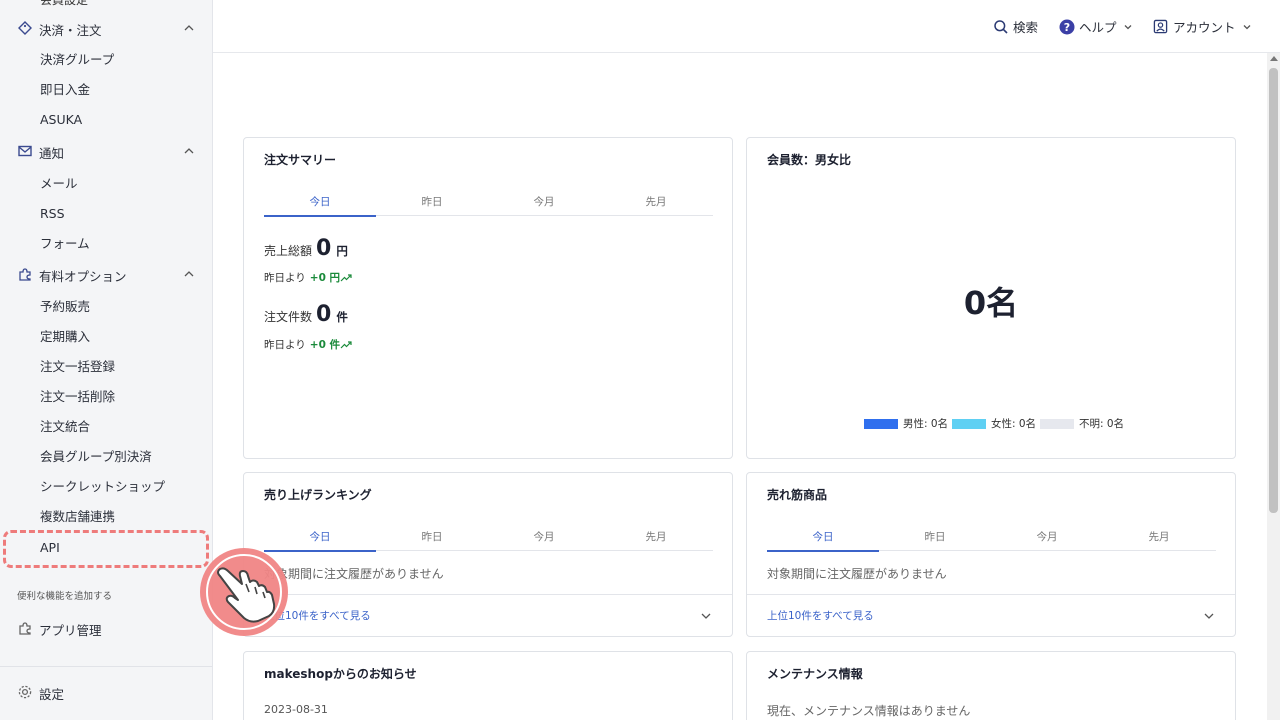 The width and height of the screenshot is (1280, 720). I want to click on user-icon, so click(1160, 26).